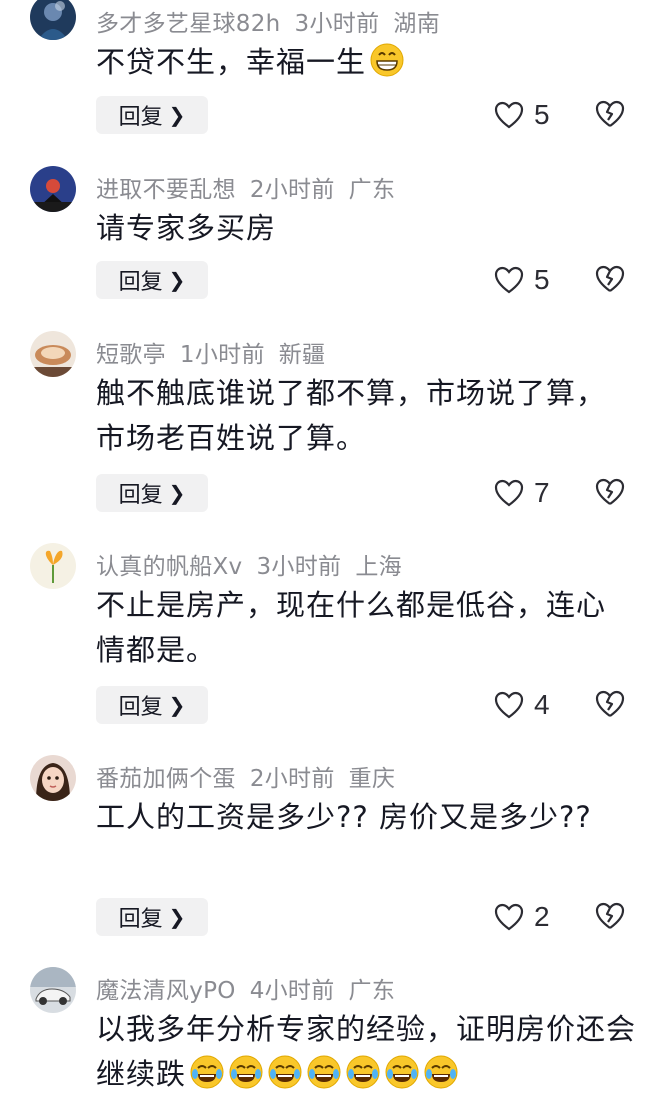  Describe the element at coordinates (131, 355) in the screenshot. I see `username: 短歌亭` at that location.